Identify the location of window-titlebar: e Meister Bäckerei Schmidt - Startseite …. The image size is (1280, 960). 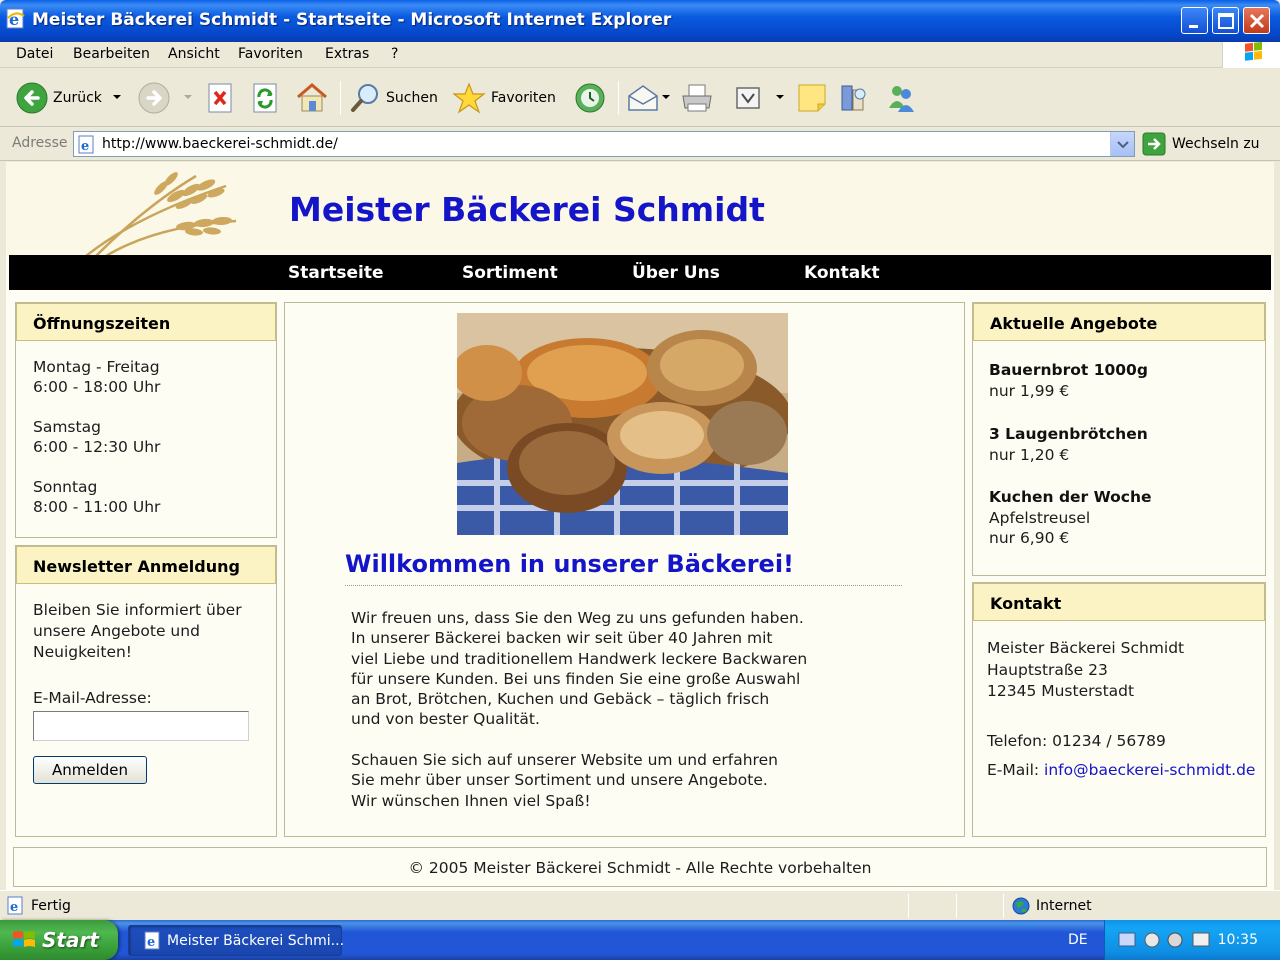
(640, 21).